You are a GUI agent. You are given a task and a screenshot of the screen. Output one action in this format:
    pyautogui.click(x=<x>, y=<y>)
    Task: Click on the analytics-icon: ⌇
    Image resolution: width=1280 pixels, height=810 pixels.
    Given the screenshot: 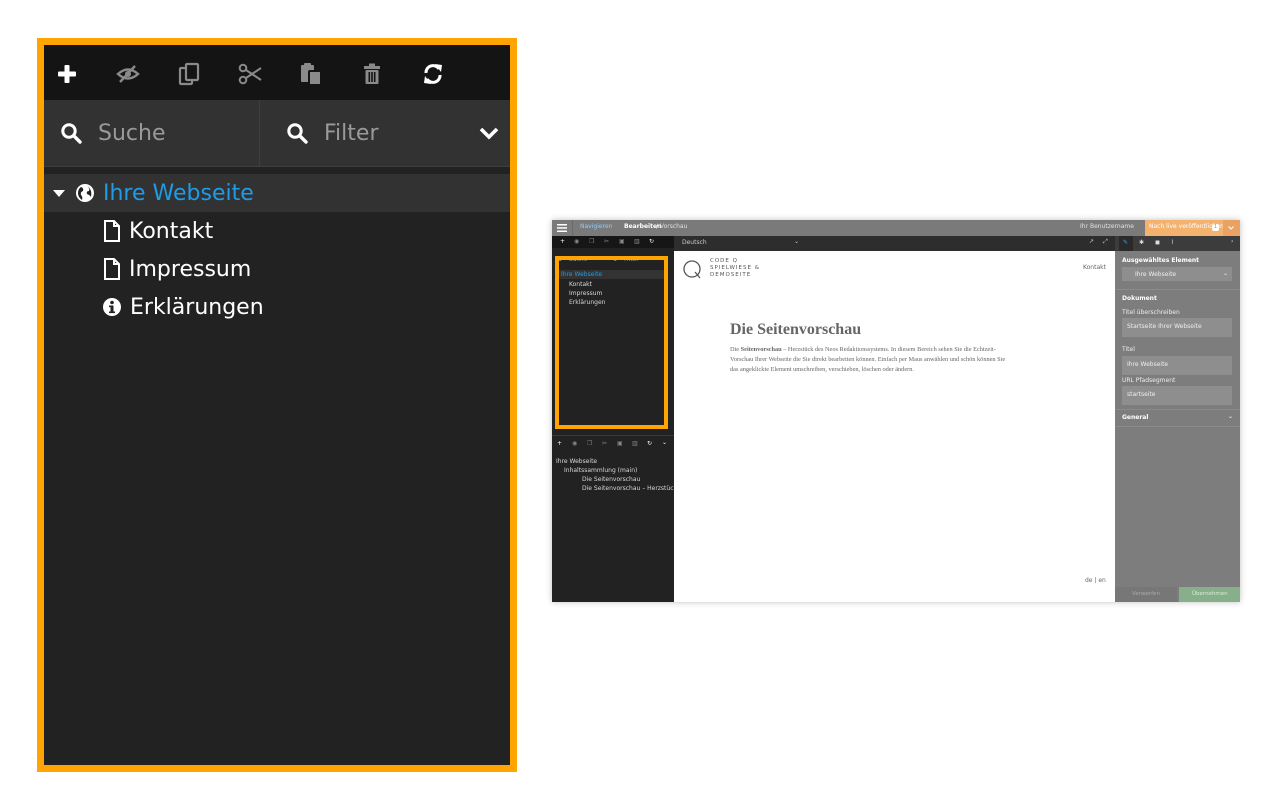 What is the action you would take?
    pyautogui.click(x=1172, y=242)
    